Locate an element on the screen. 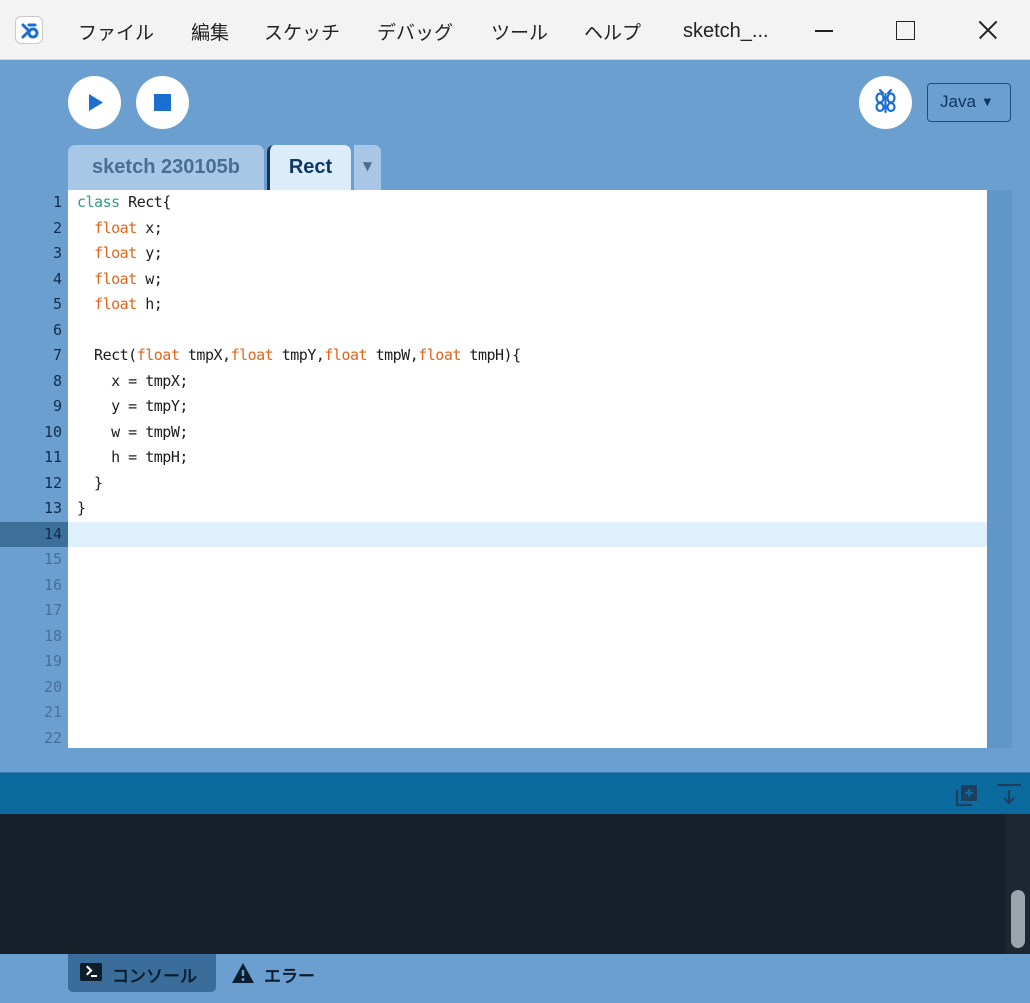  code-line: float x; is located at coordinates (128, 227).